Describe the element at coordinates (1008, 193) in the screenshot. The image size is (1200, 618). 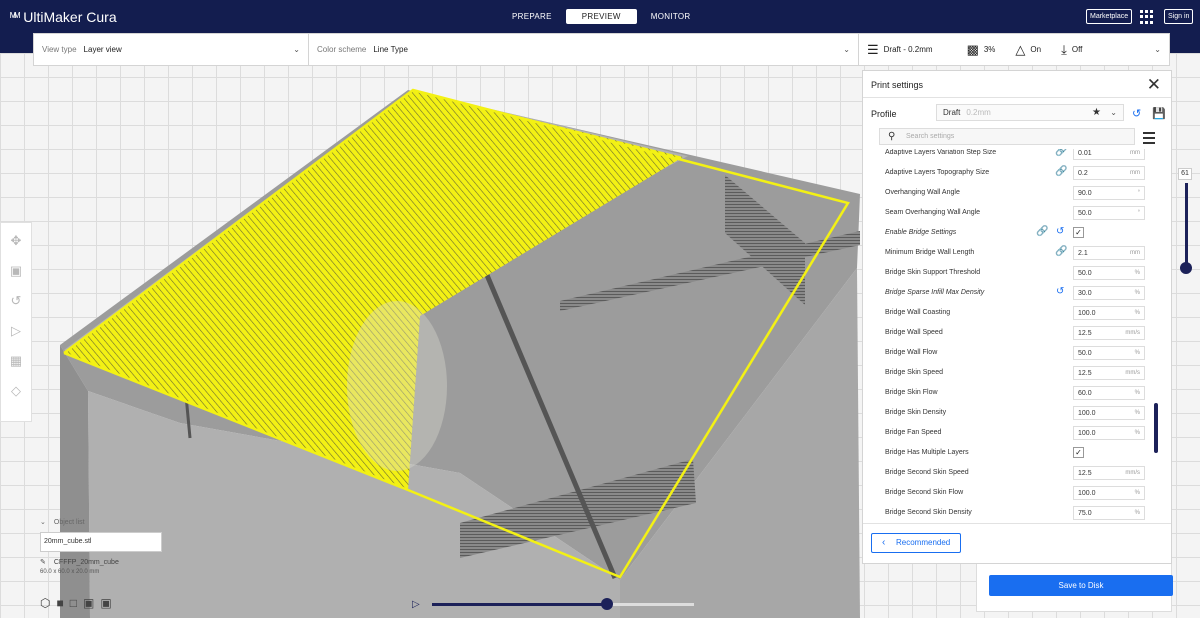
I see `setting-row: Overhanging Wall Angle 90.0 °` at that location.